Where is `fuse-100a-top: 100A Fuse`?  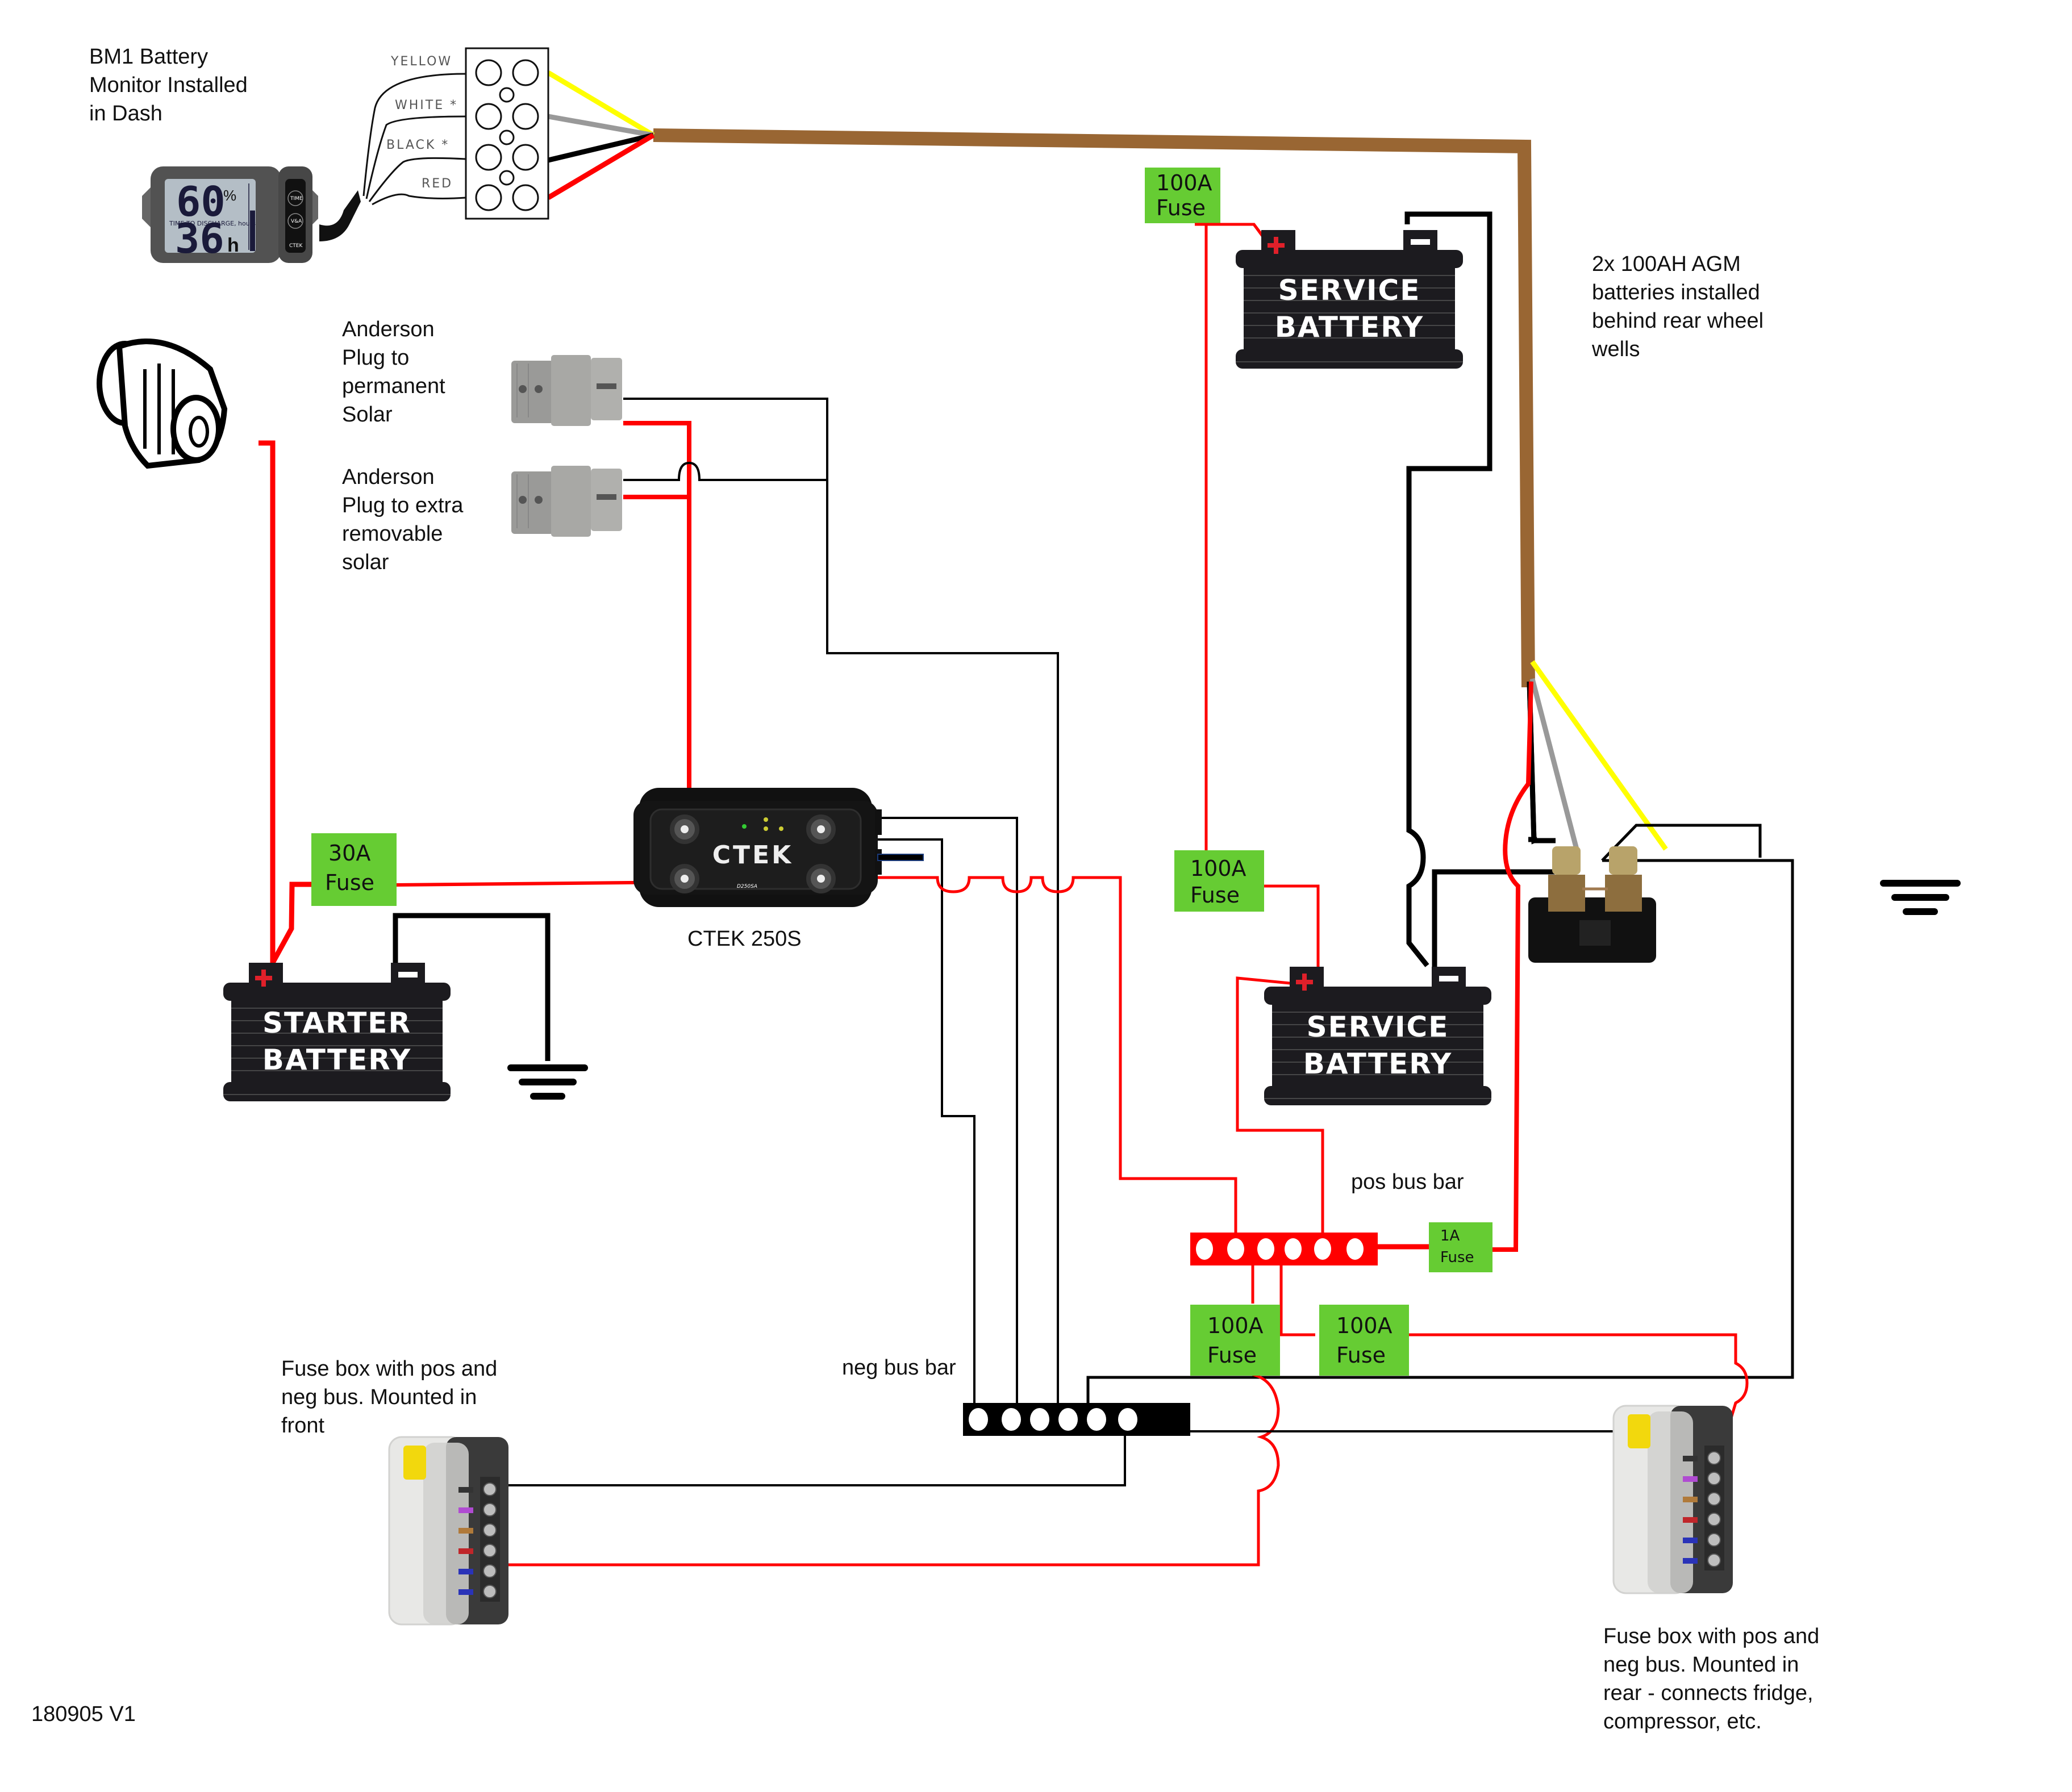
fuse-100a-top: 100A Fuse is located at coordinates (1182, 195).